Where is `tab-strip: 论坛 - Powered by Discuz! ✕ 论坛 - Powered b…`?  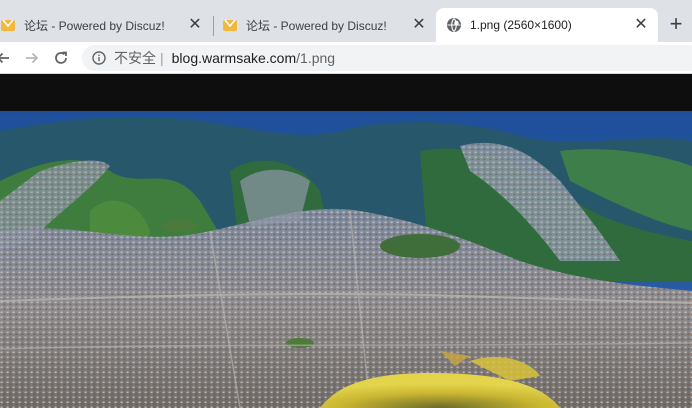
tab-strip: 论坛 - Powered by Discuz! ✕ 论坛 - Powered b… is located at coordinates (346, 21).